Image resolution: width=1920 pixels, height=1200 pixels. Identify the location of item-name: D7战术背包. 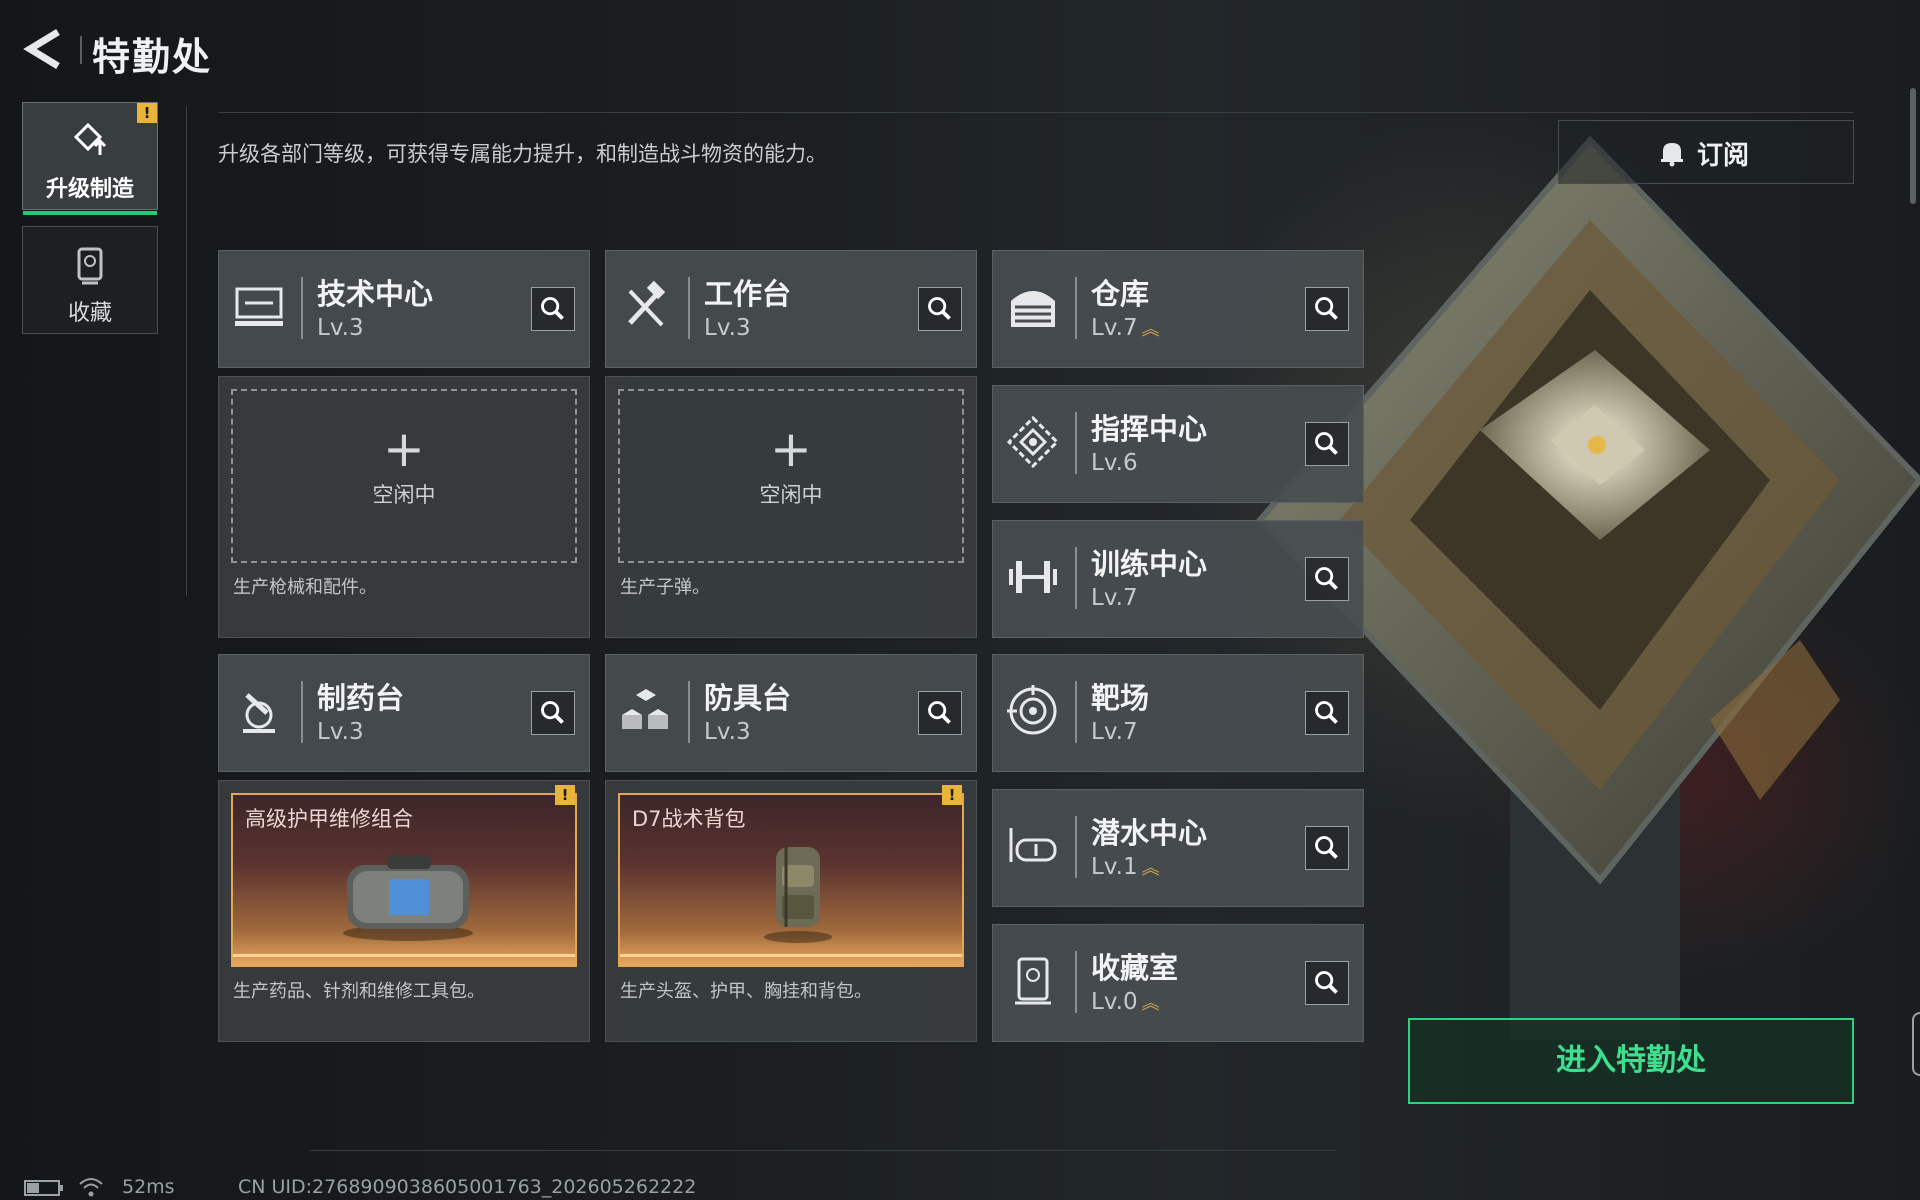
(689, 819).